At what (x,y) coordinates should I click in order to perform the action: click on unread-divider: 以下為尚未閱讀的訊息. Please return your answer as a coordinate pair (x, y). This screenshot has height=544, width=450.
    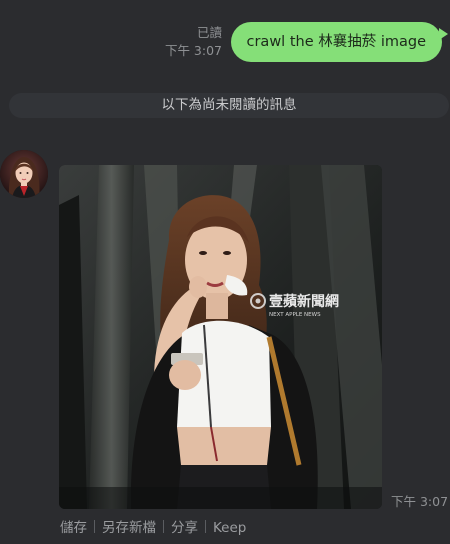
    Looking at the image, I should click on (229, 105).